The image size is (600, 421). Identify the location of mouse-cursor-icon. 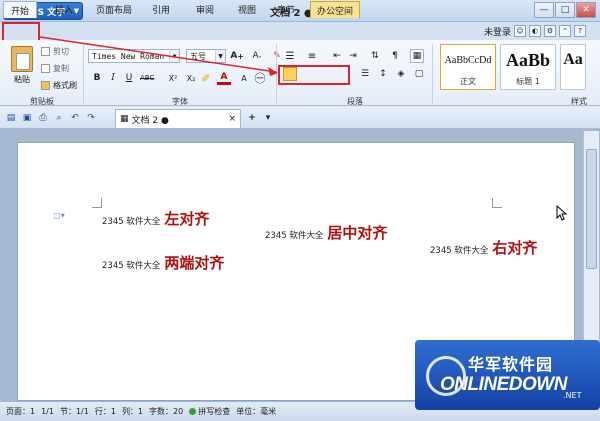
(562, 213).